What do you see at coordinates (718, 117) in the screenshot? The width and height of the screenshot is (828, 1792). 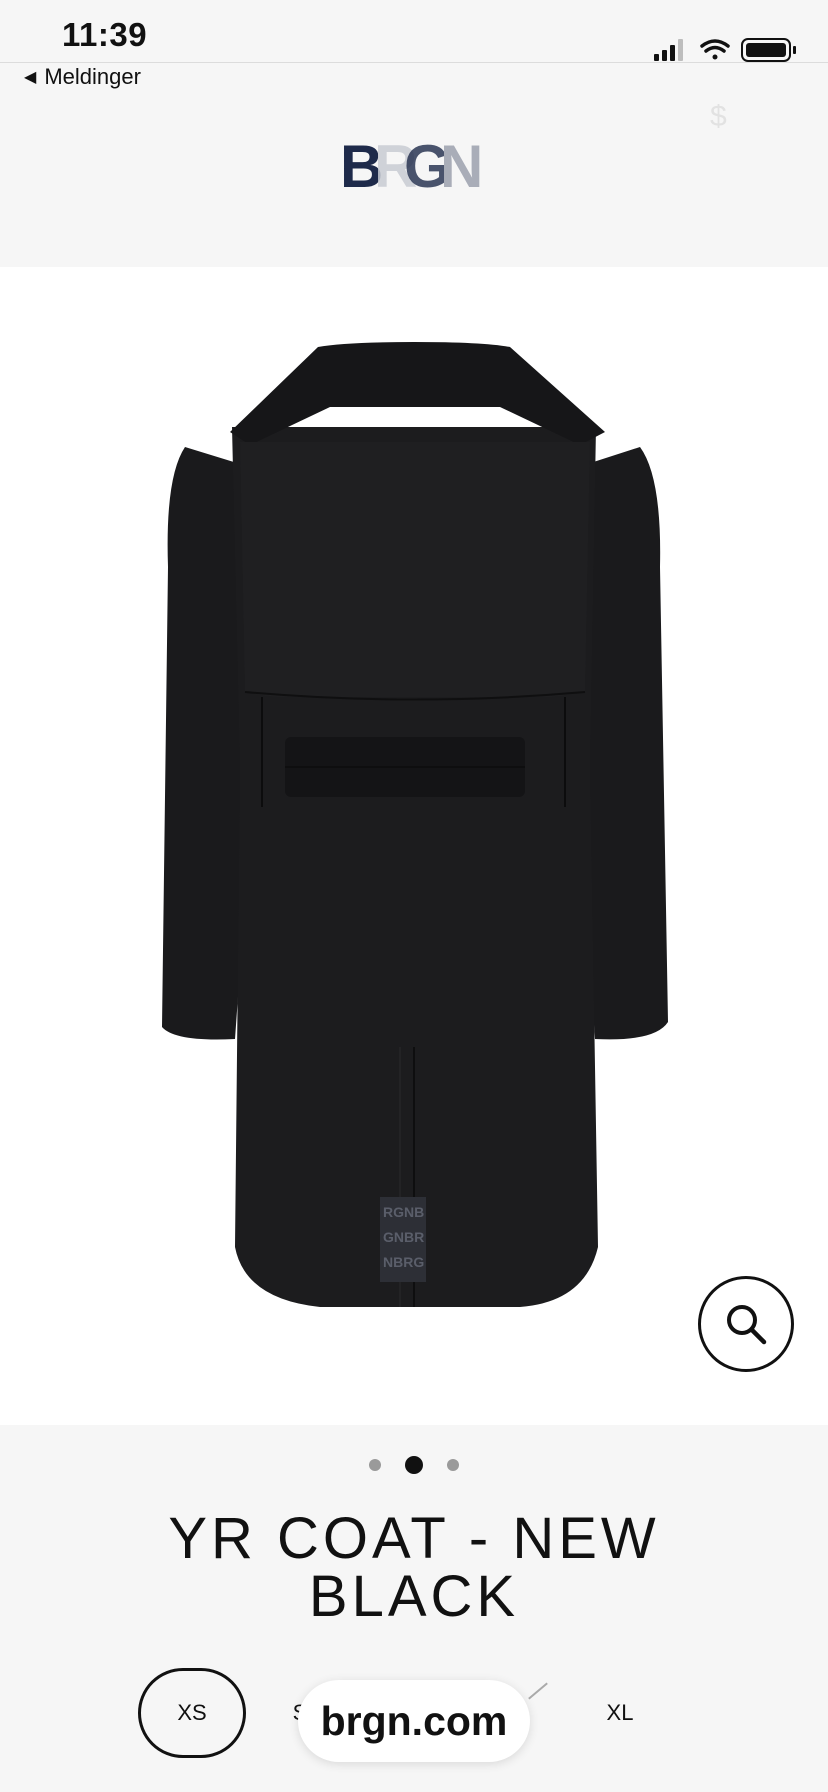 I see `currency-icon: $` at bounding box center [718, 117].